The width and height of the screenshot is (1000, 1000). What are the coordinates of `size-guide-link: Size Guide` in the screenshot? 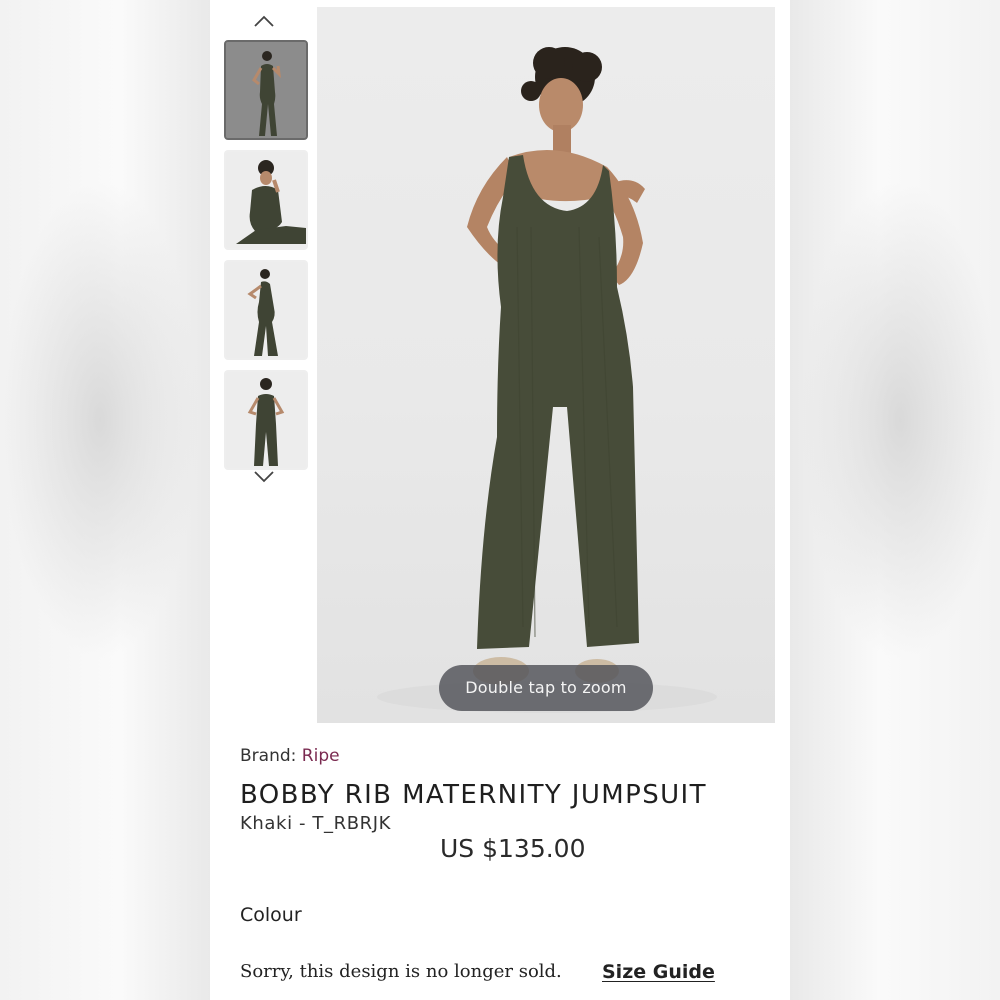 It's located at (658, 972).